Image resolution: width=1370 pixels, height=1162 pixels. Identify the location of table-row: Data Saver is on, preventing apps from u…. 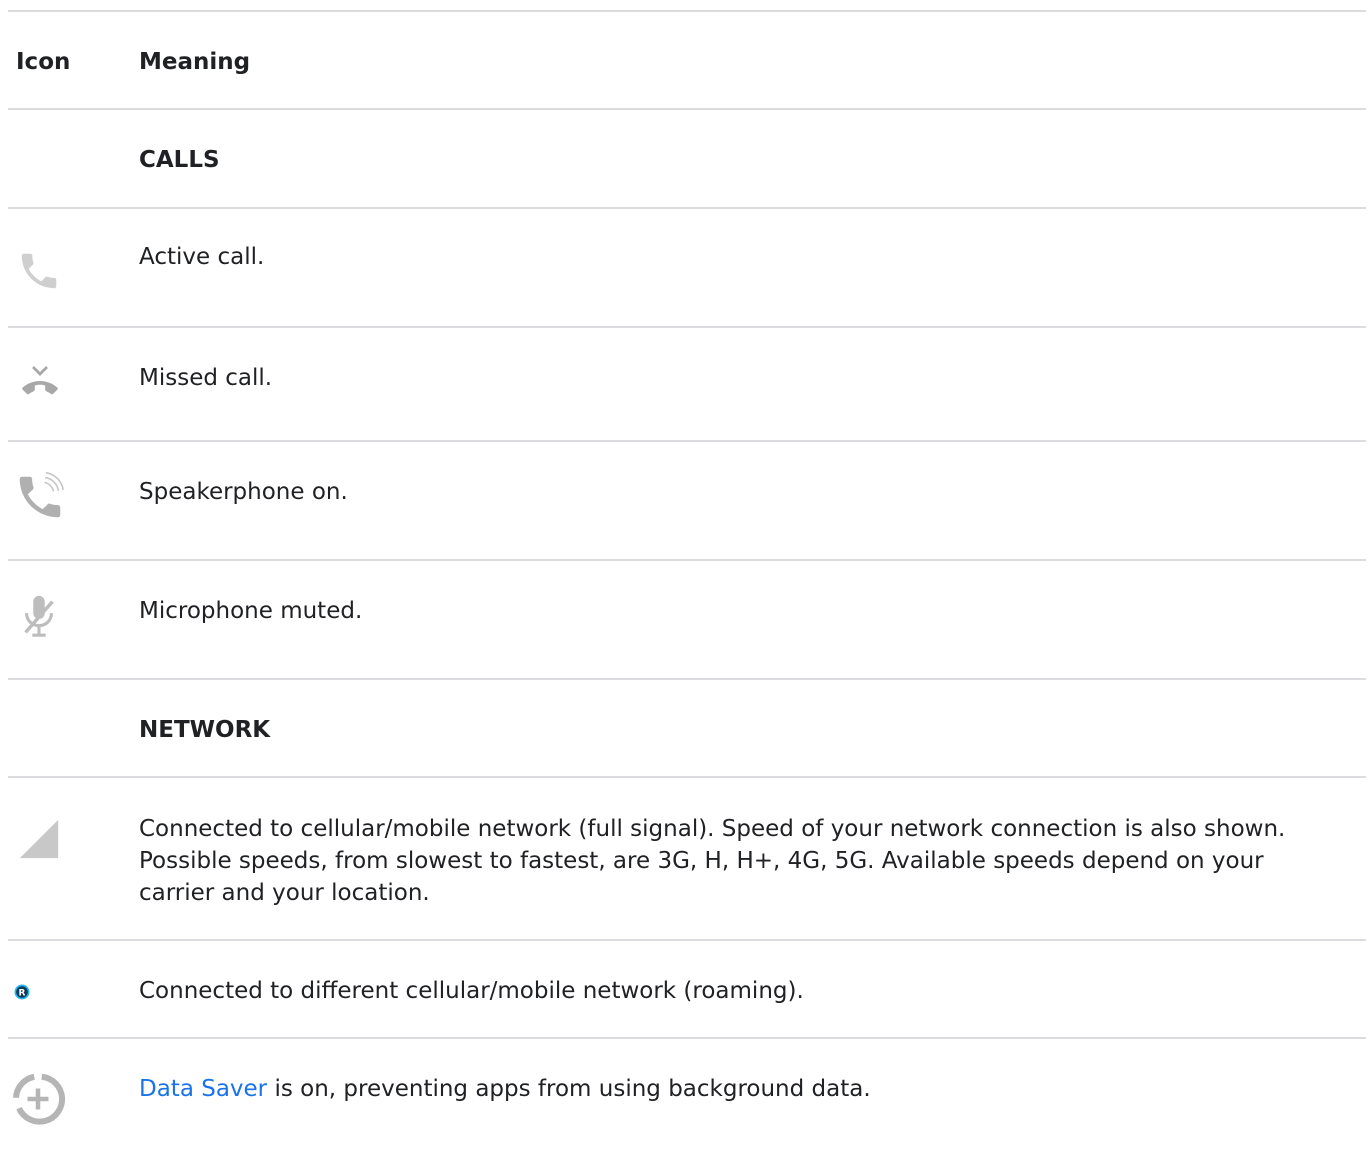
(687, 1095).